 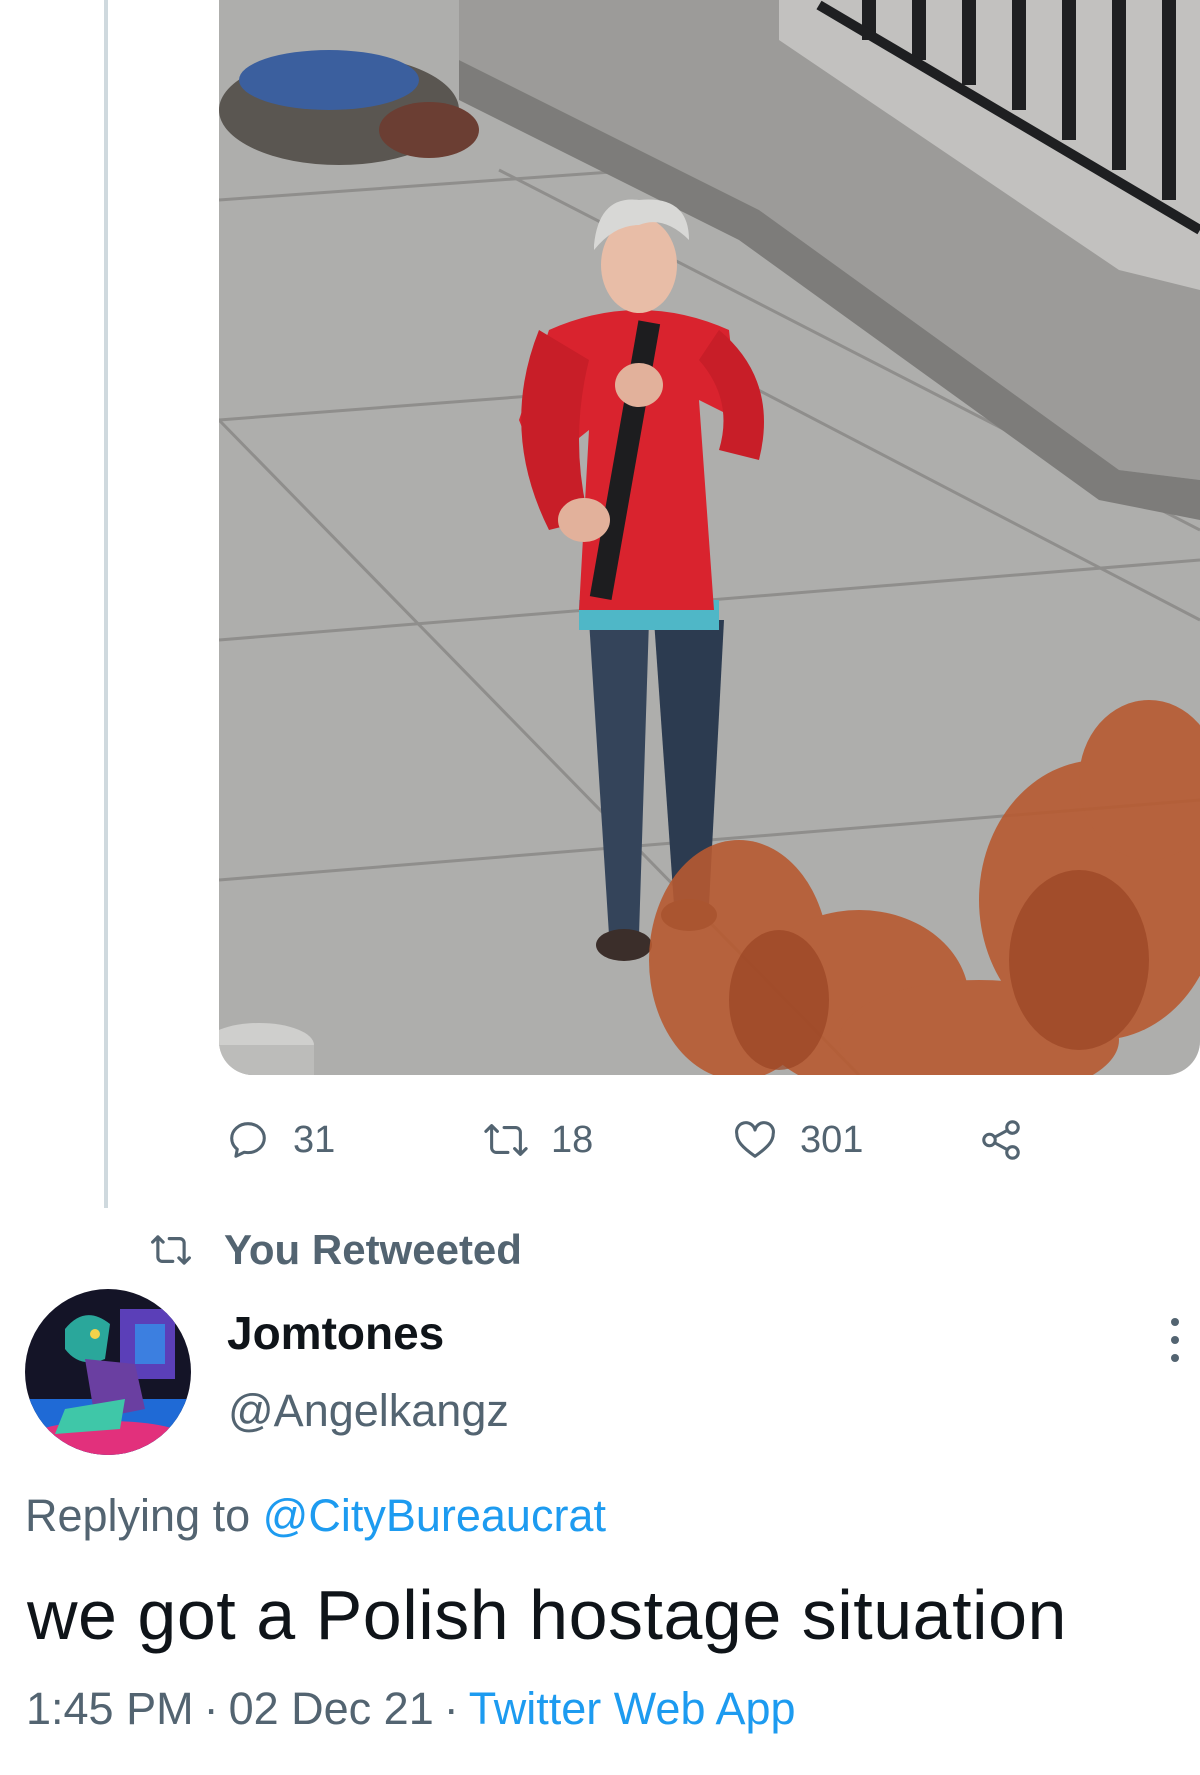 I want to click on like-button: 301, so click(x=797, y=1140).